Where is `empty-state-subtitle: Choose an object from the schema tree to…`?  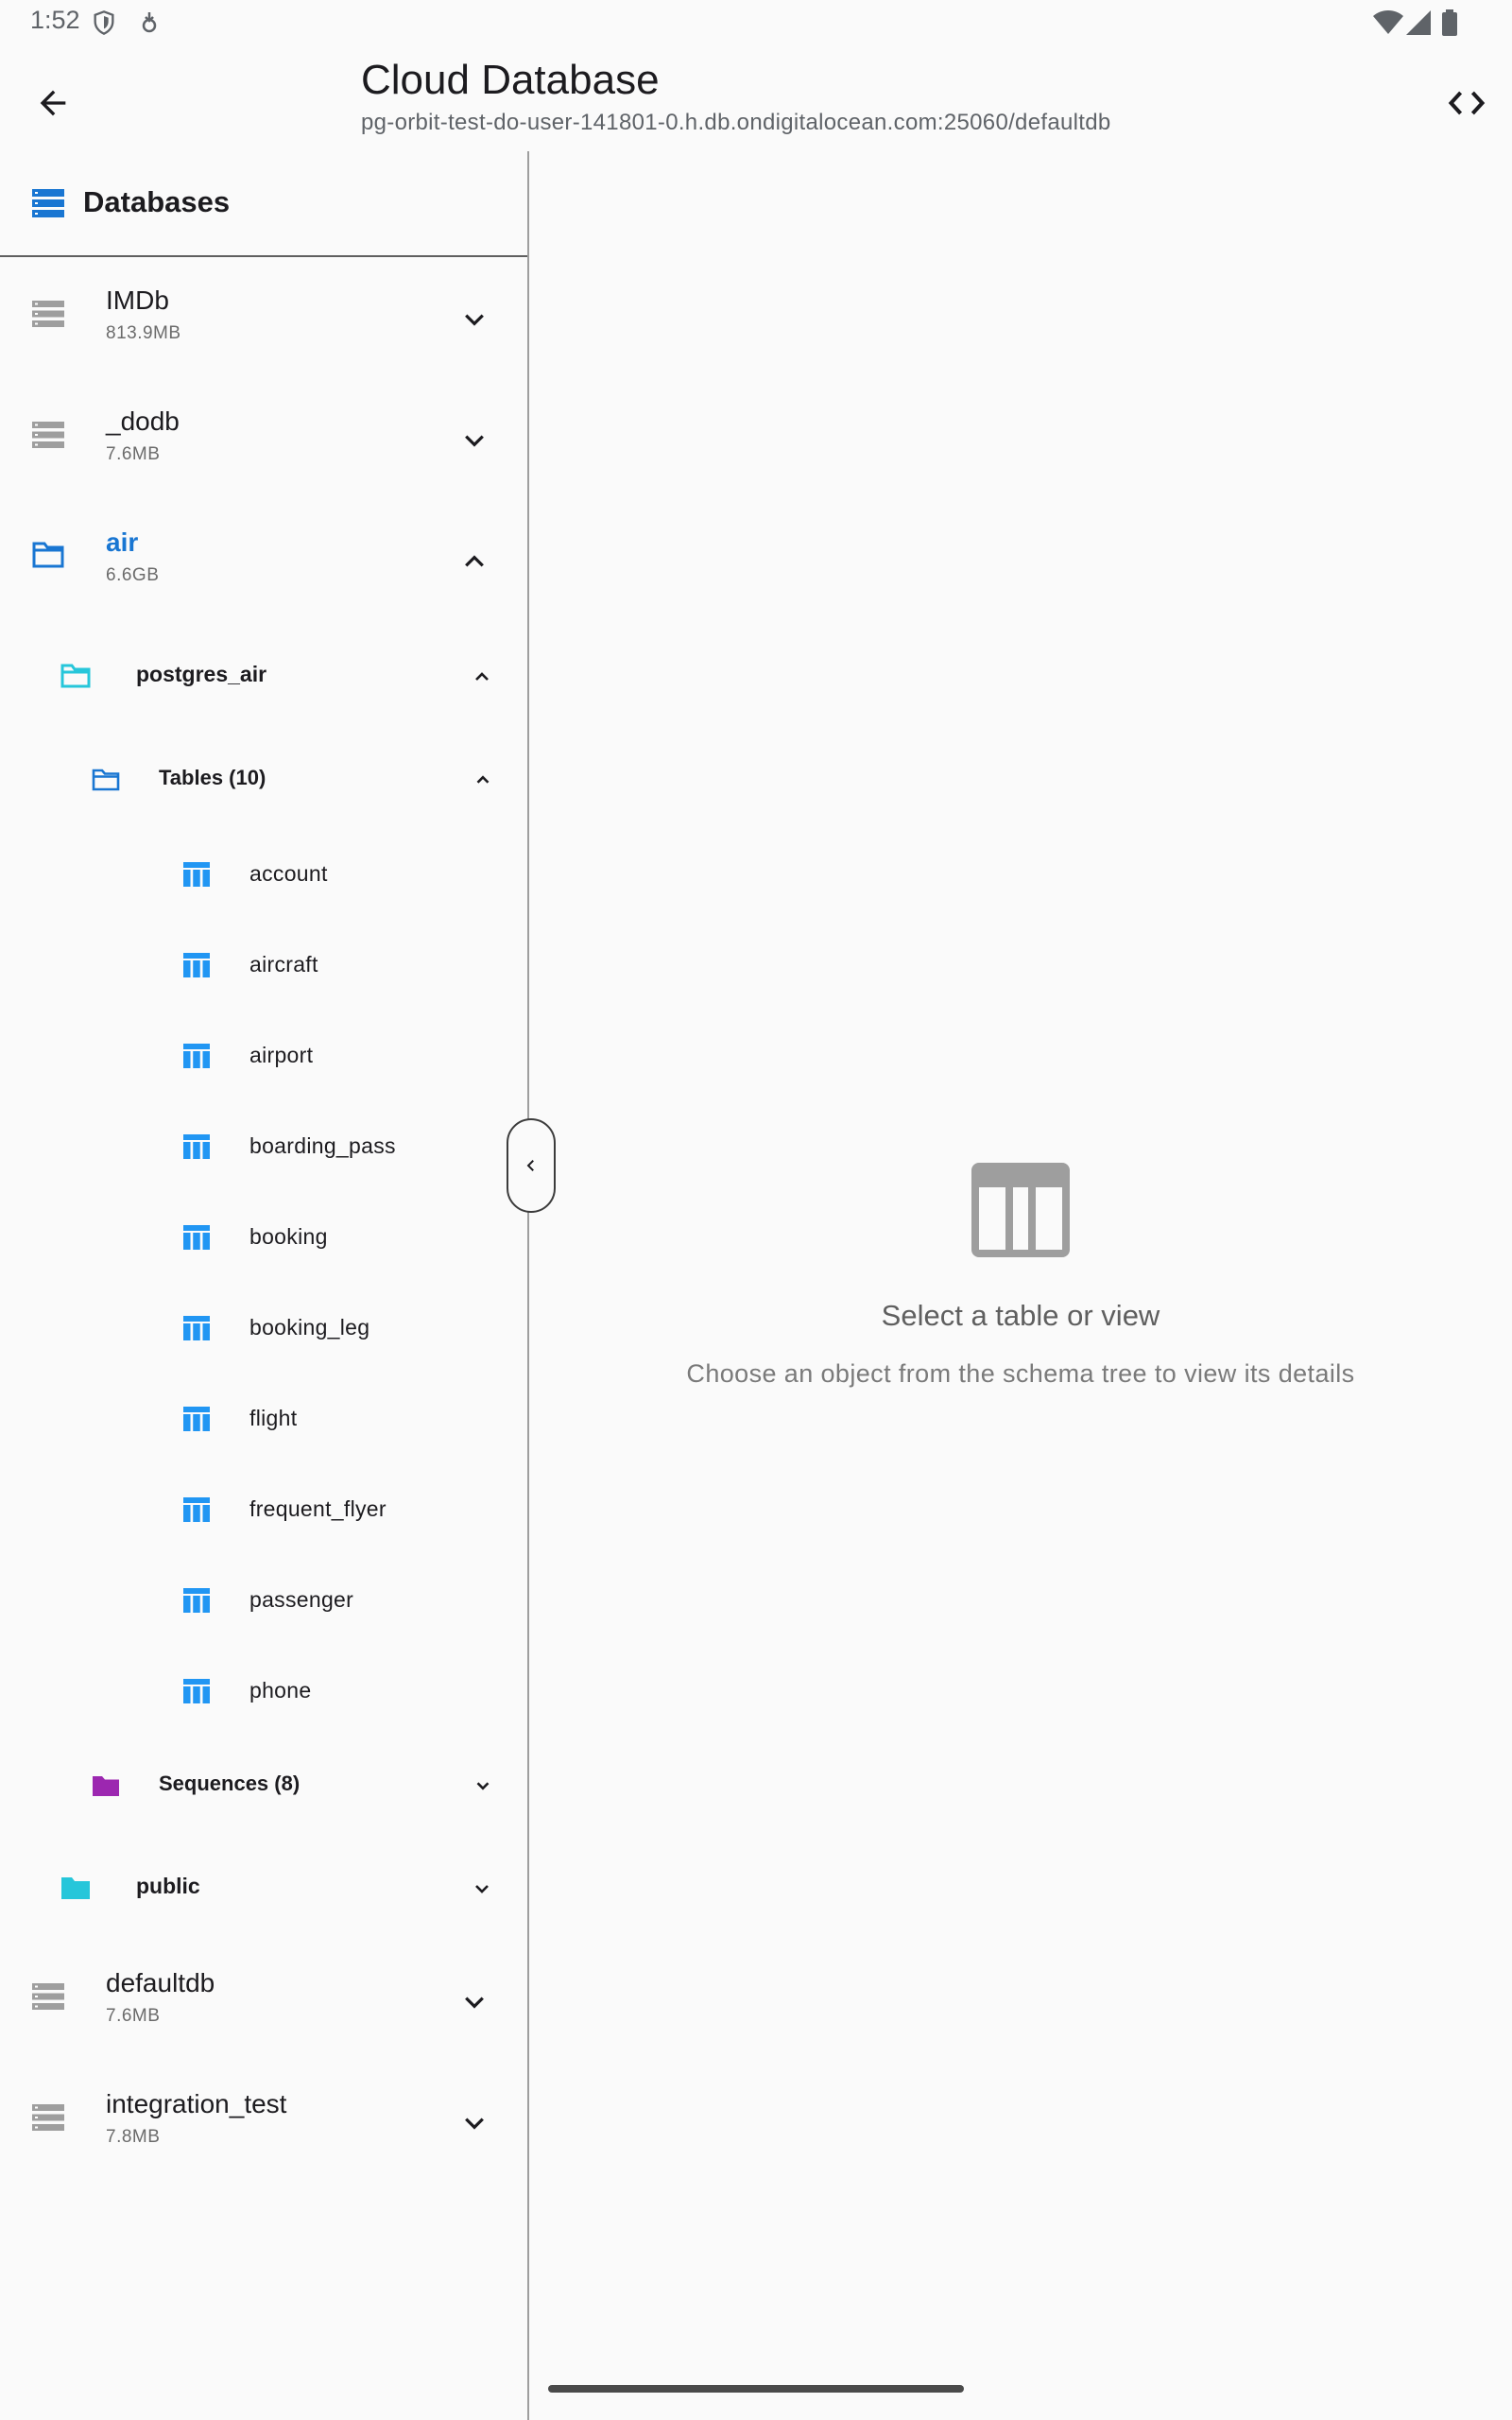
empty-state-subtitle: Choose an object from the schema tree to… is located at coordinates (1020, 1373).